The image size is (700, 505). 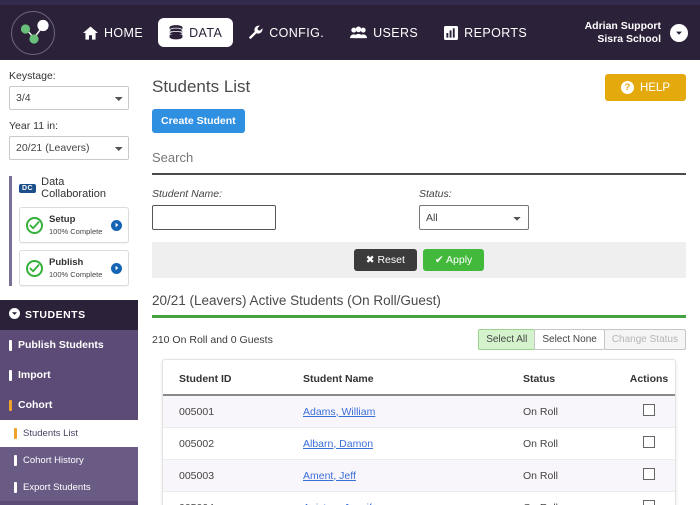 I want to click on reset-label: Reset, so click(x=391, y=260).